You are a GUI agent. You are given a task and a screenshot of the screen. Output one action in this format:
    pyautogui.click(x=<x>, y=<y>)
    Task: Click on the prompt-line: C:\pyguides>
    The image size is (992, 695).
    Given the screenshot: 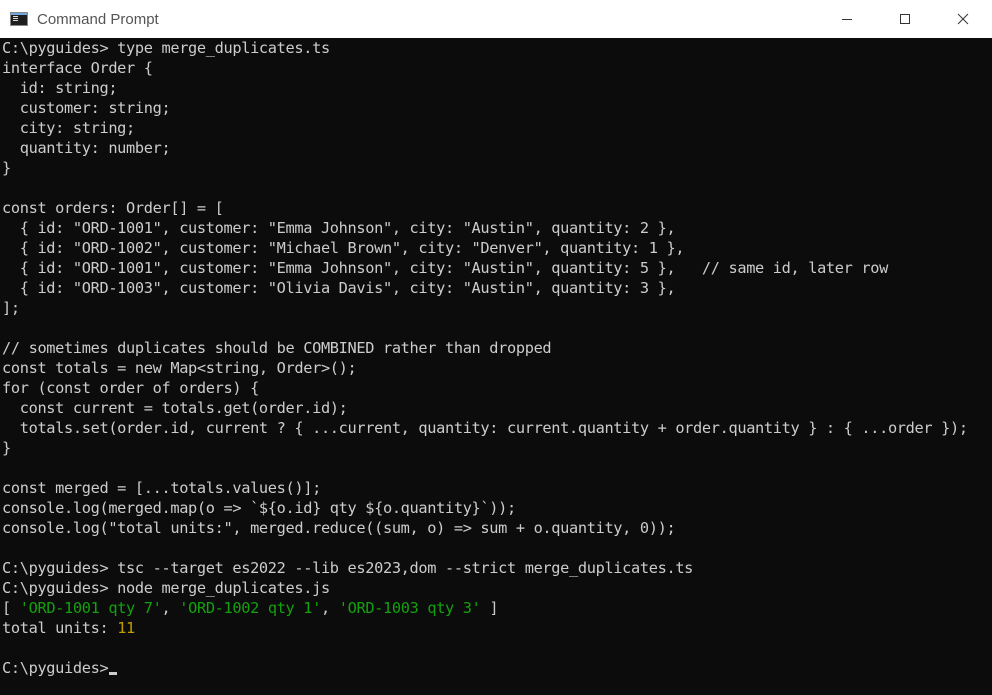 What is the action you would take?
    pyautogui.click(x=497, y=668)
    